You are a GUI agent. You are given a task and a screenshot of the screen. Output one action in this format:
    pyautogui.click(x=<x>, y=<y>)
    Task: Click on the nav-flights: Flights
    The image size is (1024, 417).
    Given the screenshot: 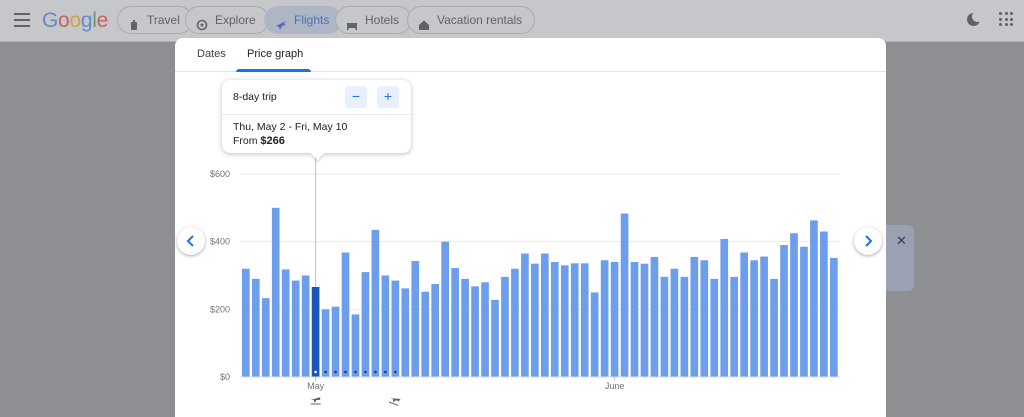 What is the action you would take?
    pyautogui.click(x=303, y=20)
    